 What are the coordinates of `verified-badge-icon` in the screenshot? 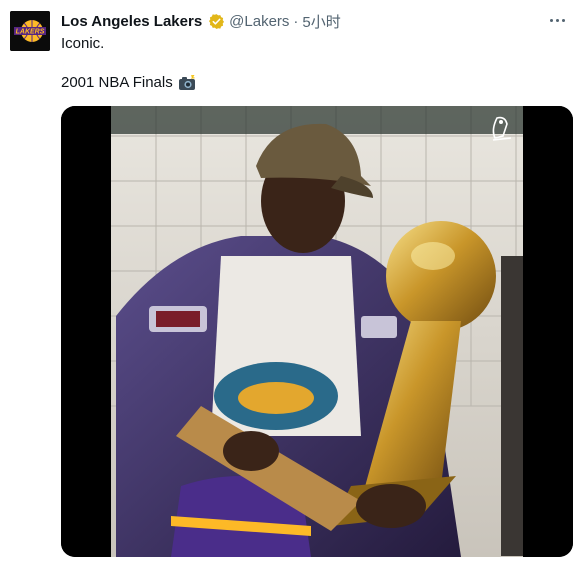 It's located at (216, 21).